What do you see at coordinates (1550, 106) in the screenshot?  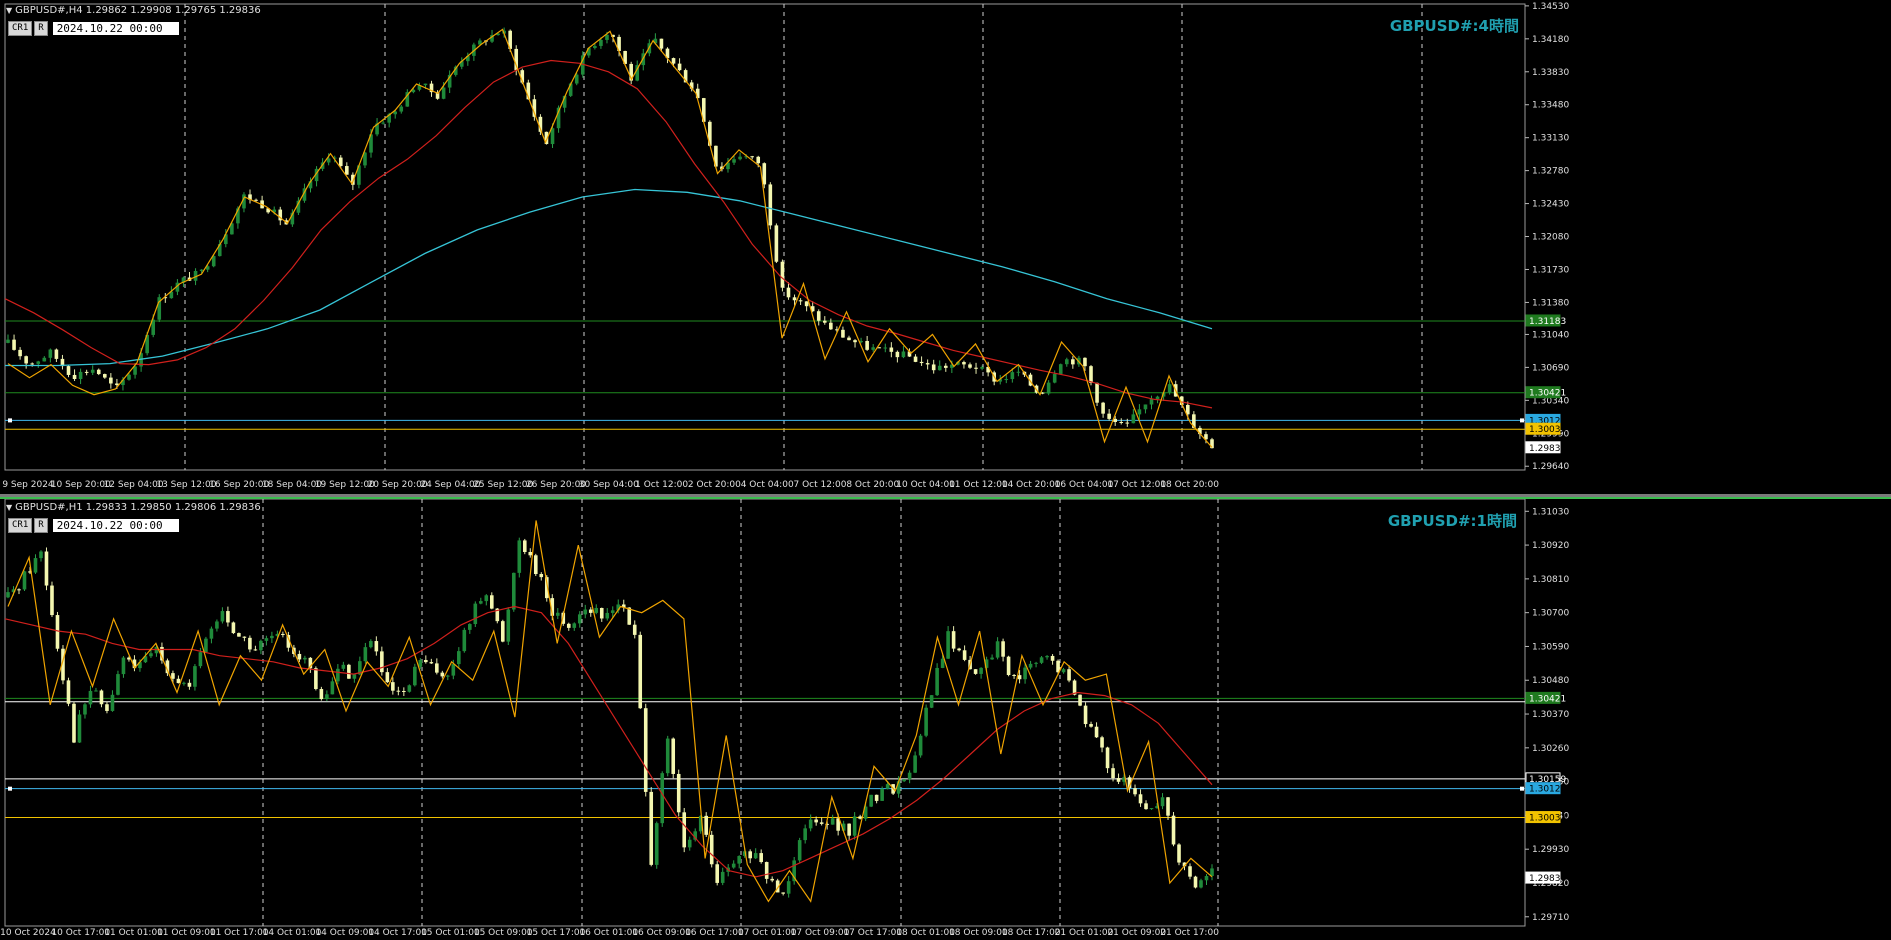 I see `y-tick-label: 1.33480` at bounding box center [1550, 106].